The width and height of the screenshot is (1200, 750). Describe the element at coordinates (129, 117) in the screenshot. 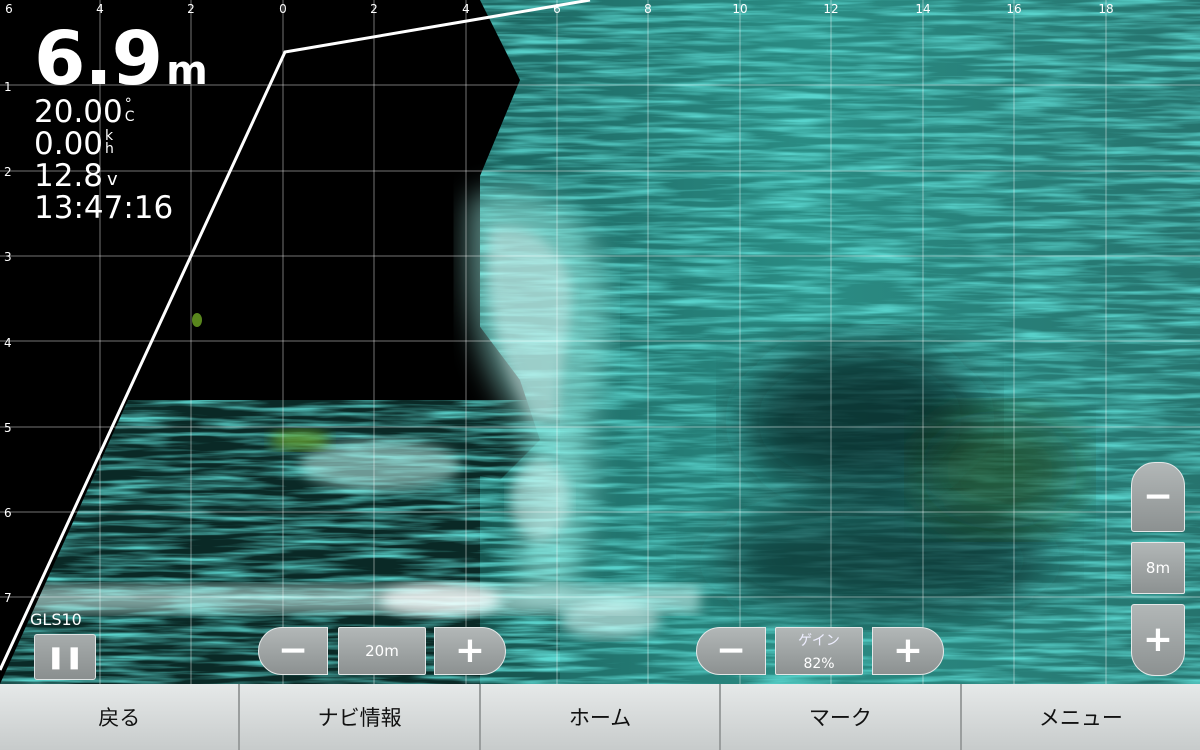

I see `water-temp-unit-bottom: C` at that location.